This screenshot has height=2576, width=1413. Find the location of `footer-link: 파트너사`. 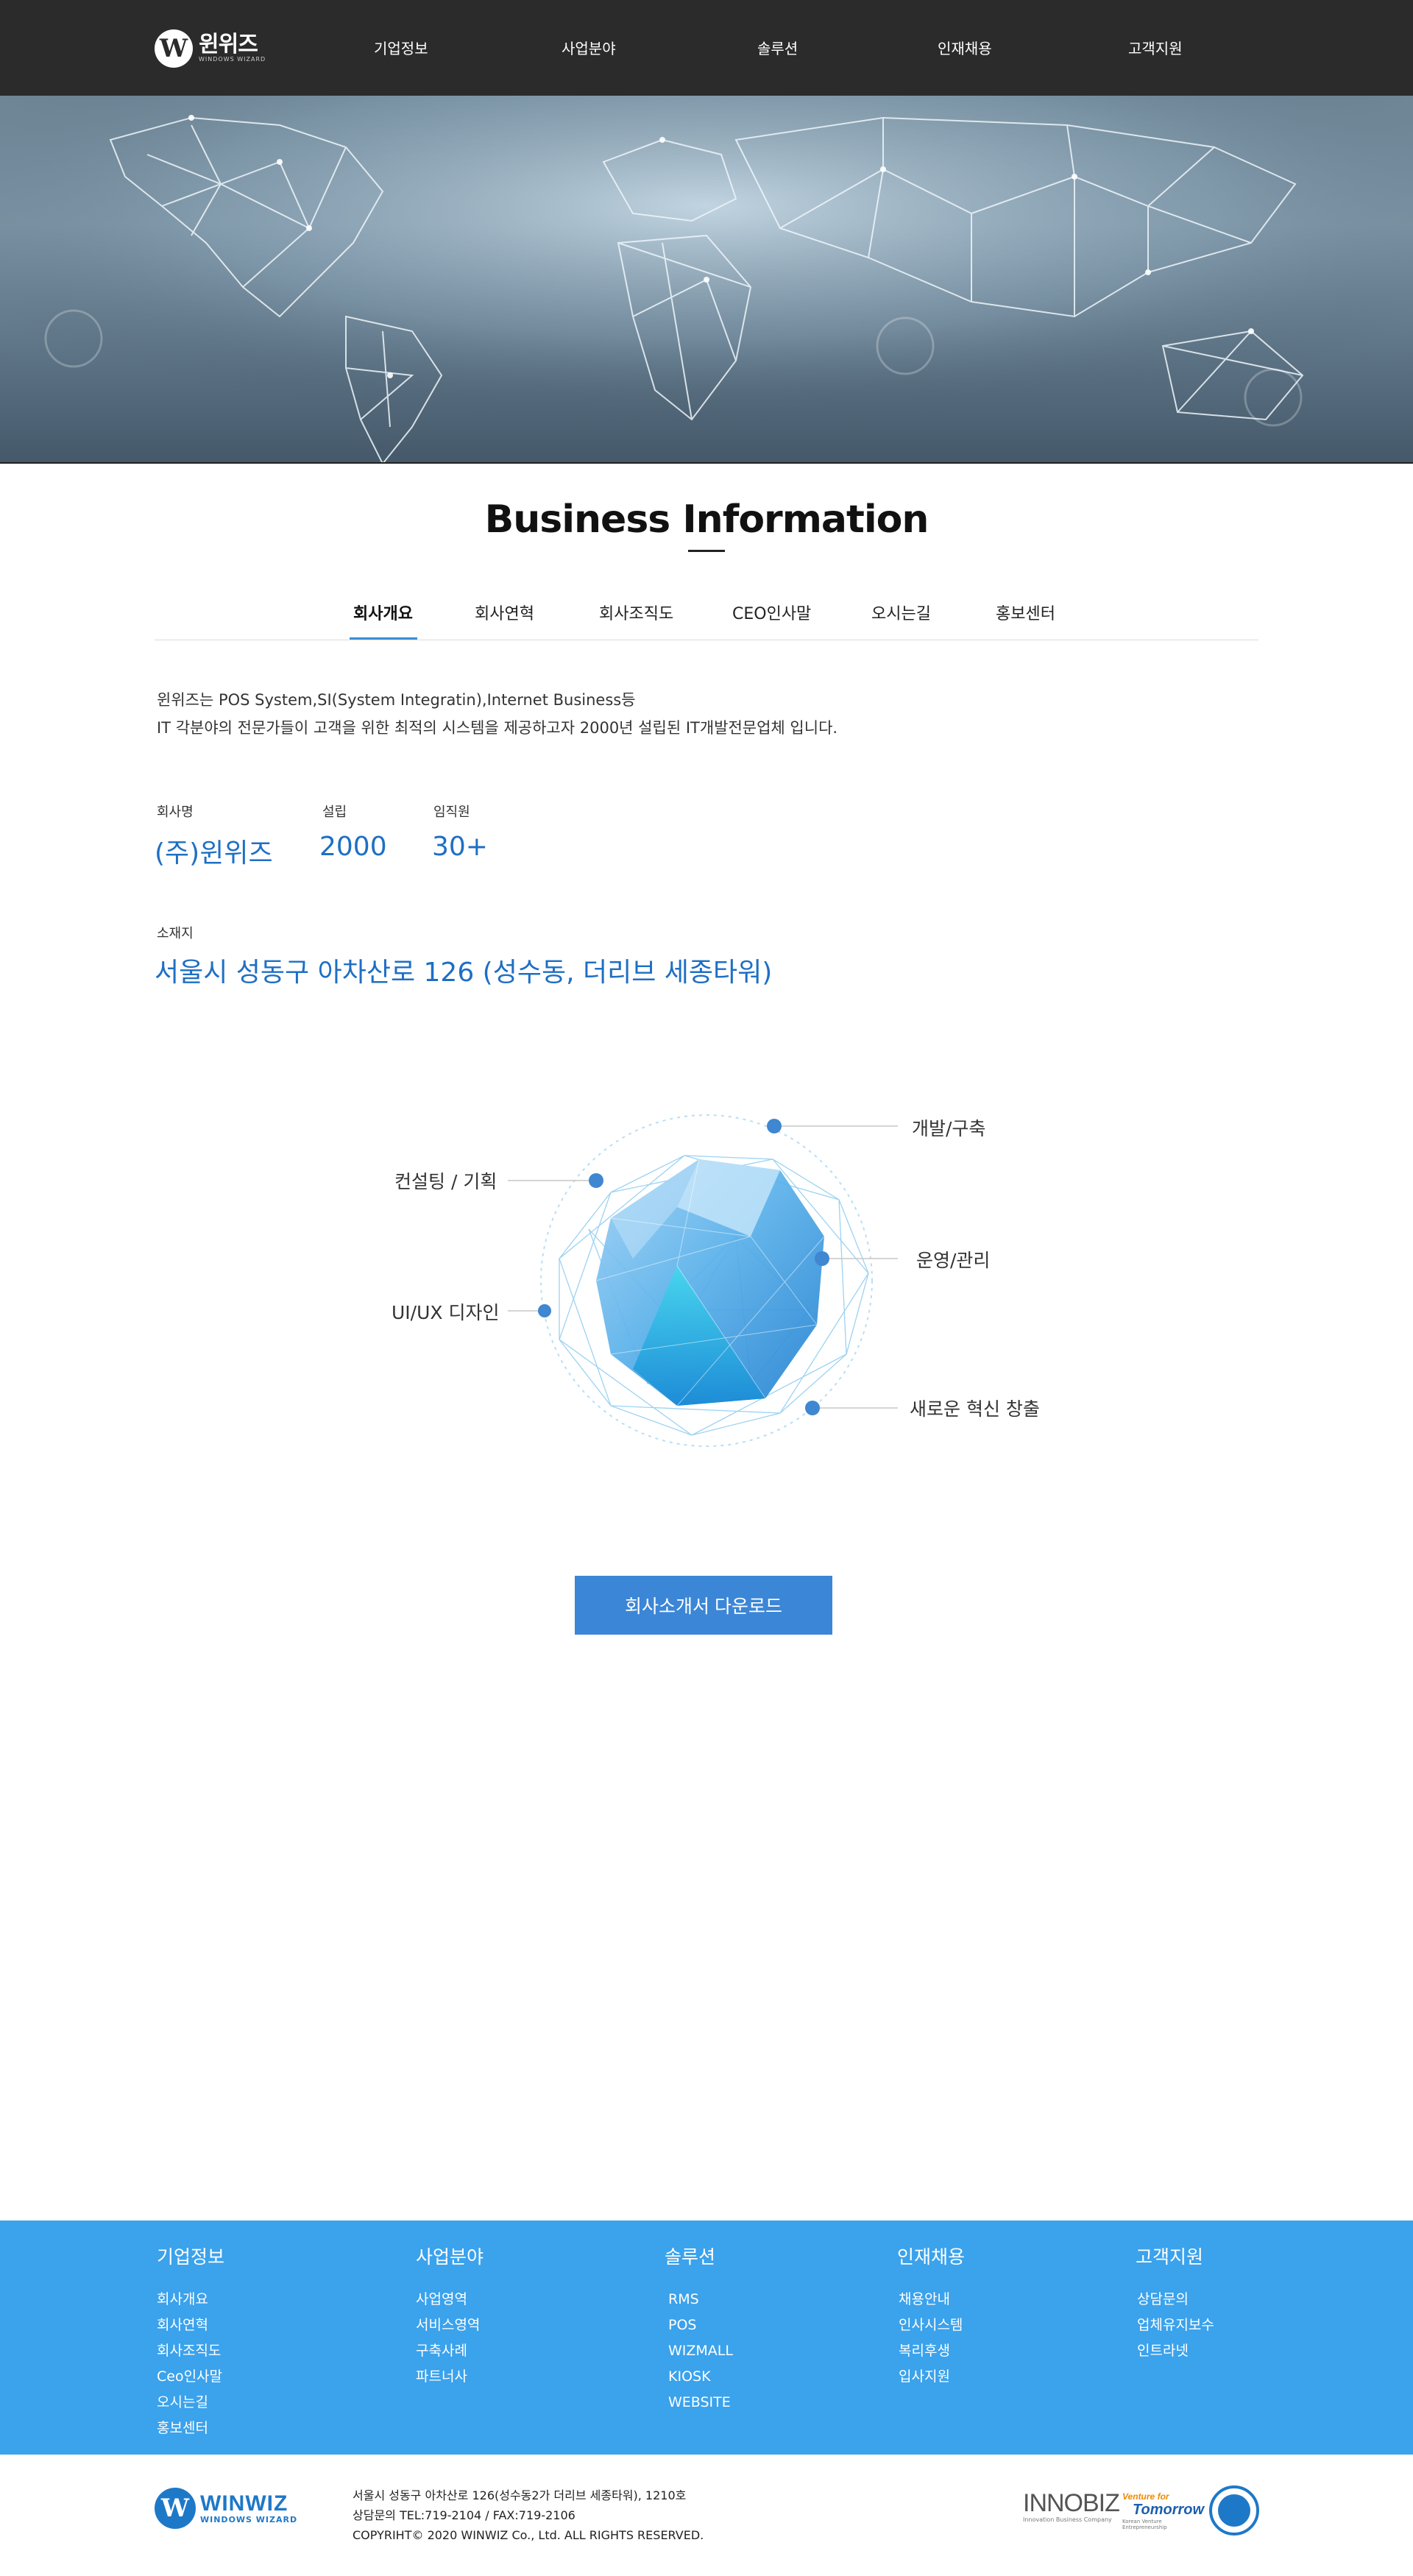

footer-link: 파트너사 is located at coordinates (450, 2377).